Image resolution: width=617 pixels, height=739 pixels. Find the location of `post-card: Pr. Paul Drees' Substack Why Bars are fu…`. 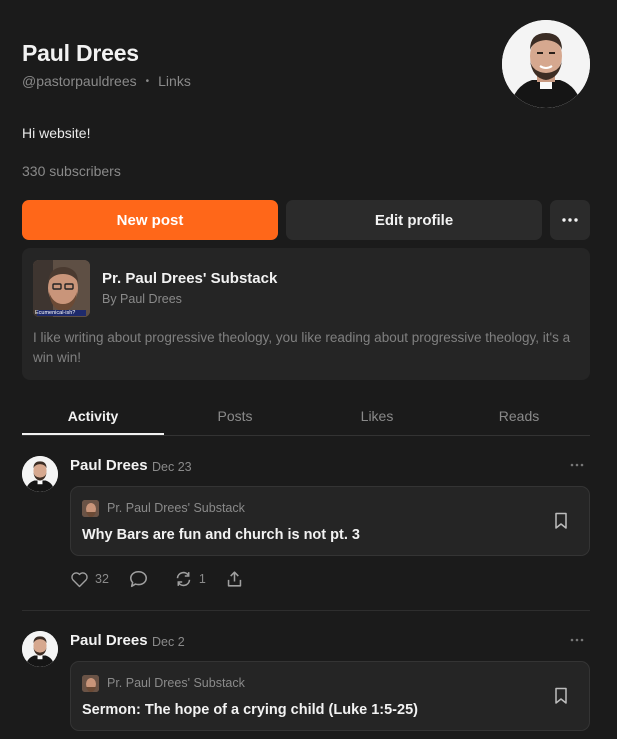

post-card: Pr. Paul Drees' Substack Why Bars are fu… is located at coordinates (330, 521).